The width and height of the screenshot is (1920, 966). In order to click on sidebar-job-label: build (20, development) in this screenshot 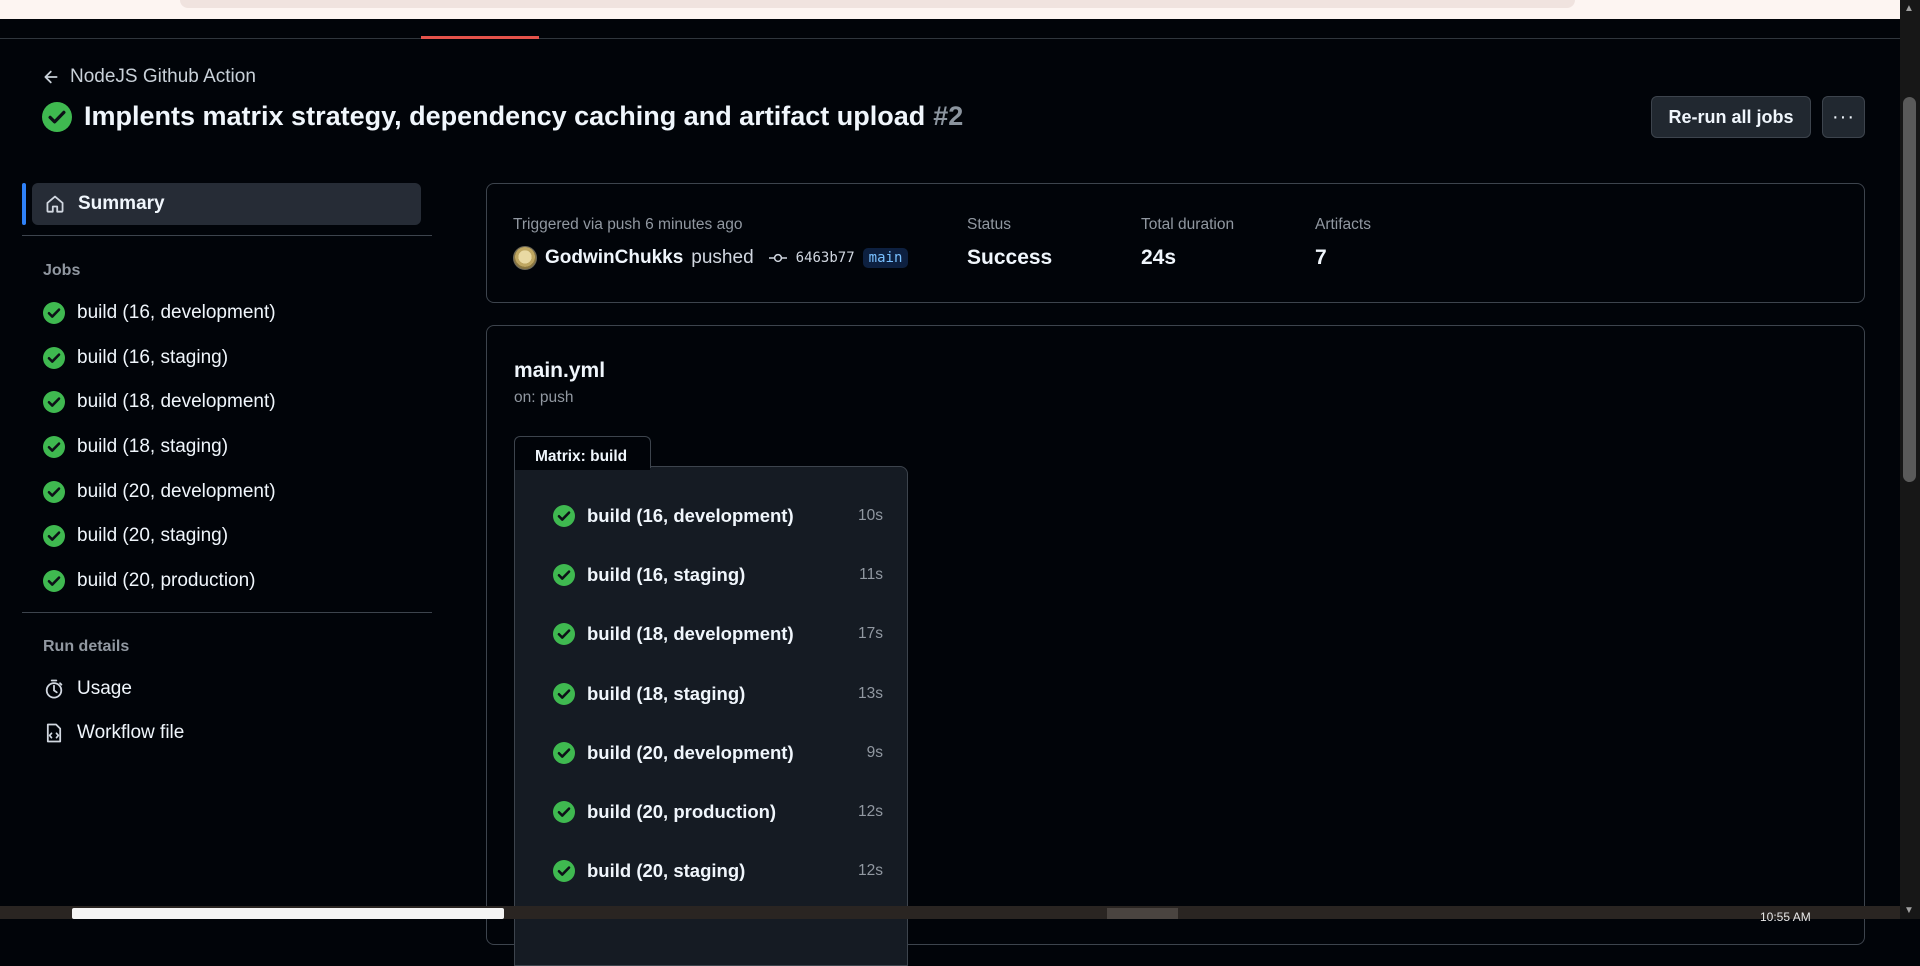, I will do `click(176, 491)`.